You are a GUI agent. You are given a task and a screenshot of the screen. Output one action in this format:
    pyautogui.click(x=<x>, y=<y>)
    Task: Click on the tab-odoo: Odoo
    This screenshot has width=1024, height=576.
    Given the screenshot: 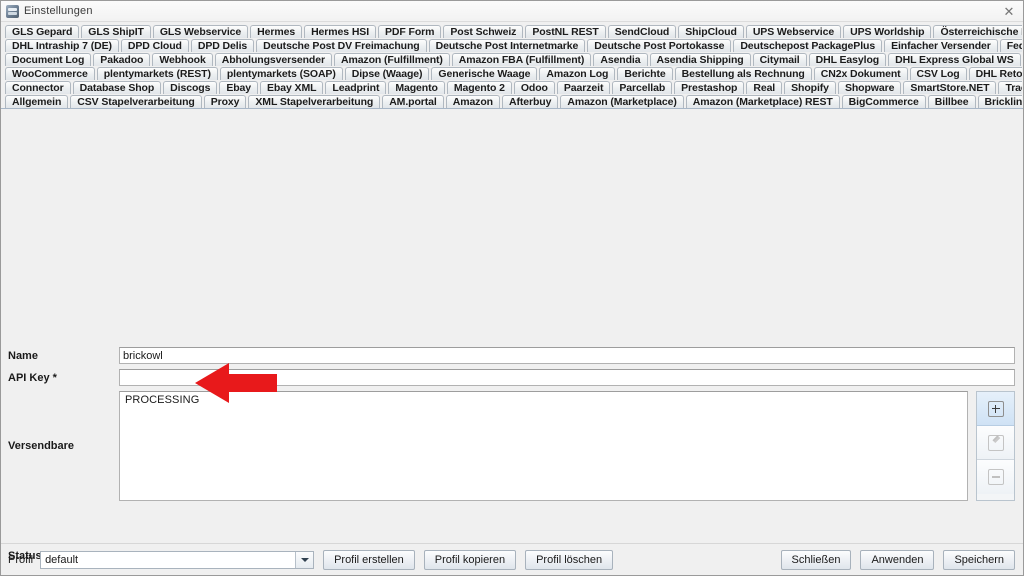 What is the action you would take?
    pyautogui.click(x=534, y=87)
    